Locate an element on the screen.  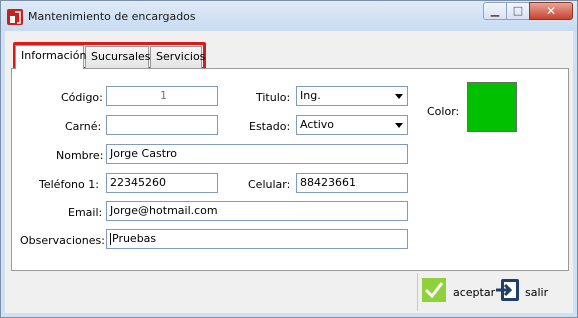
estado-selected-value: Activo is located at coordinates (317, 124).